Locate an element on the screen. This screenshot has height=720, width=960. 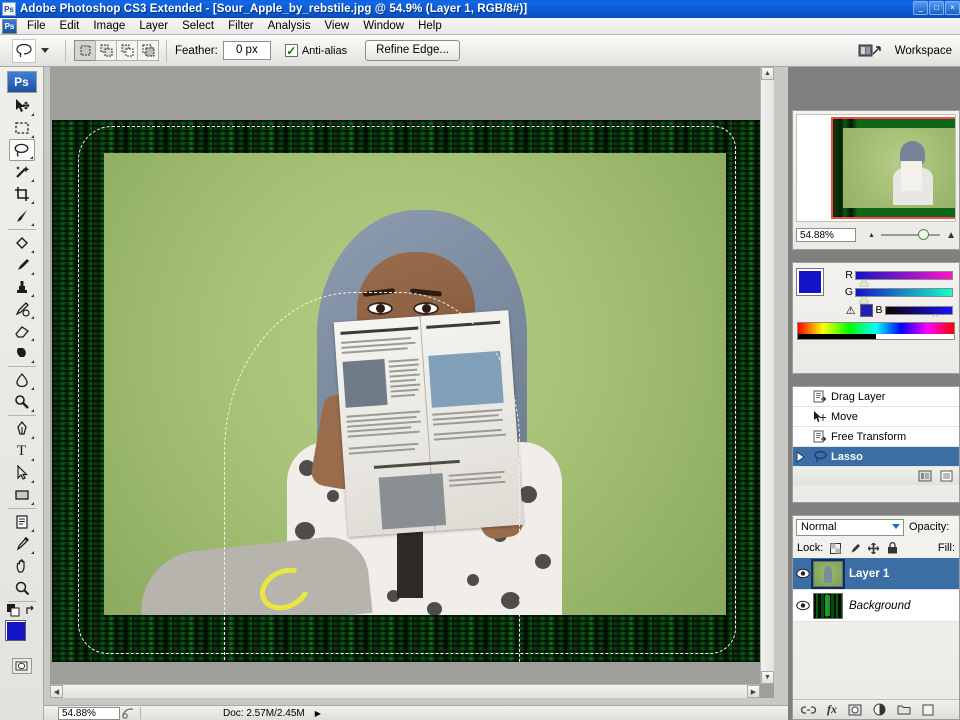
color-spectrum-ramp is located at coordinates (876, 331).